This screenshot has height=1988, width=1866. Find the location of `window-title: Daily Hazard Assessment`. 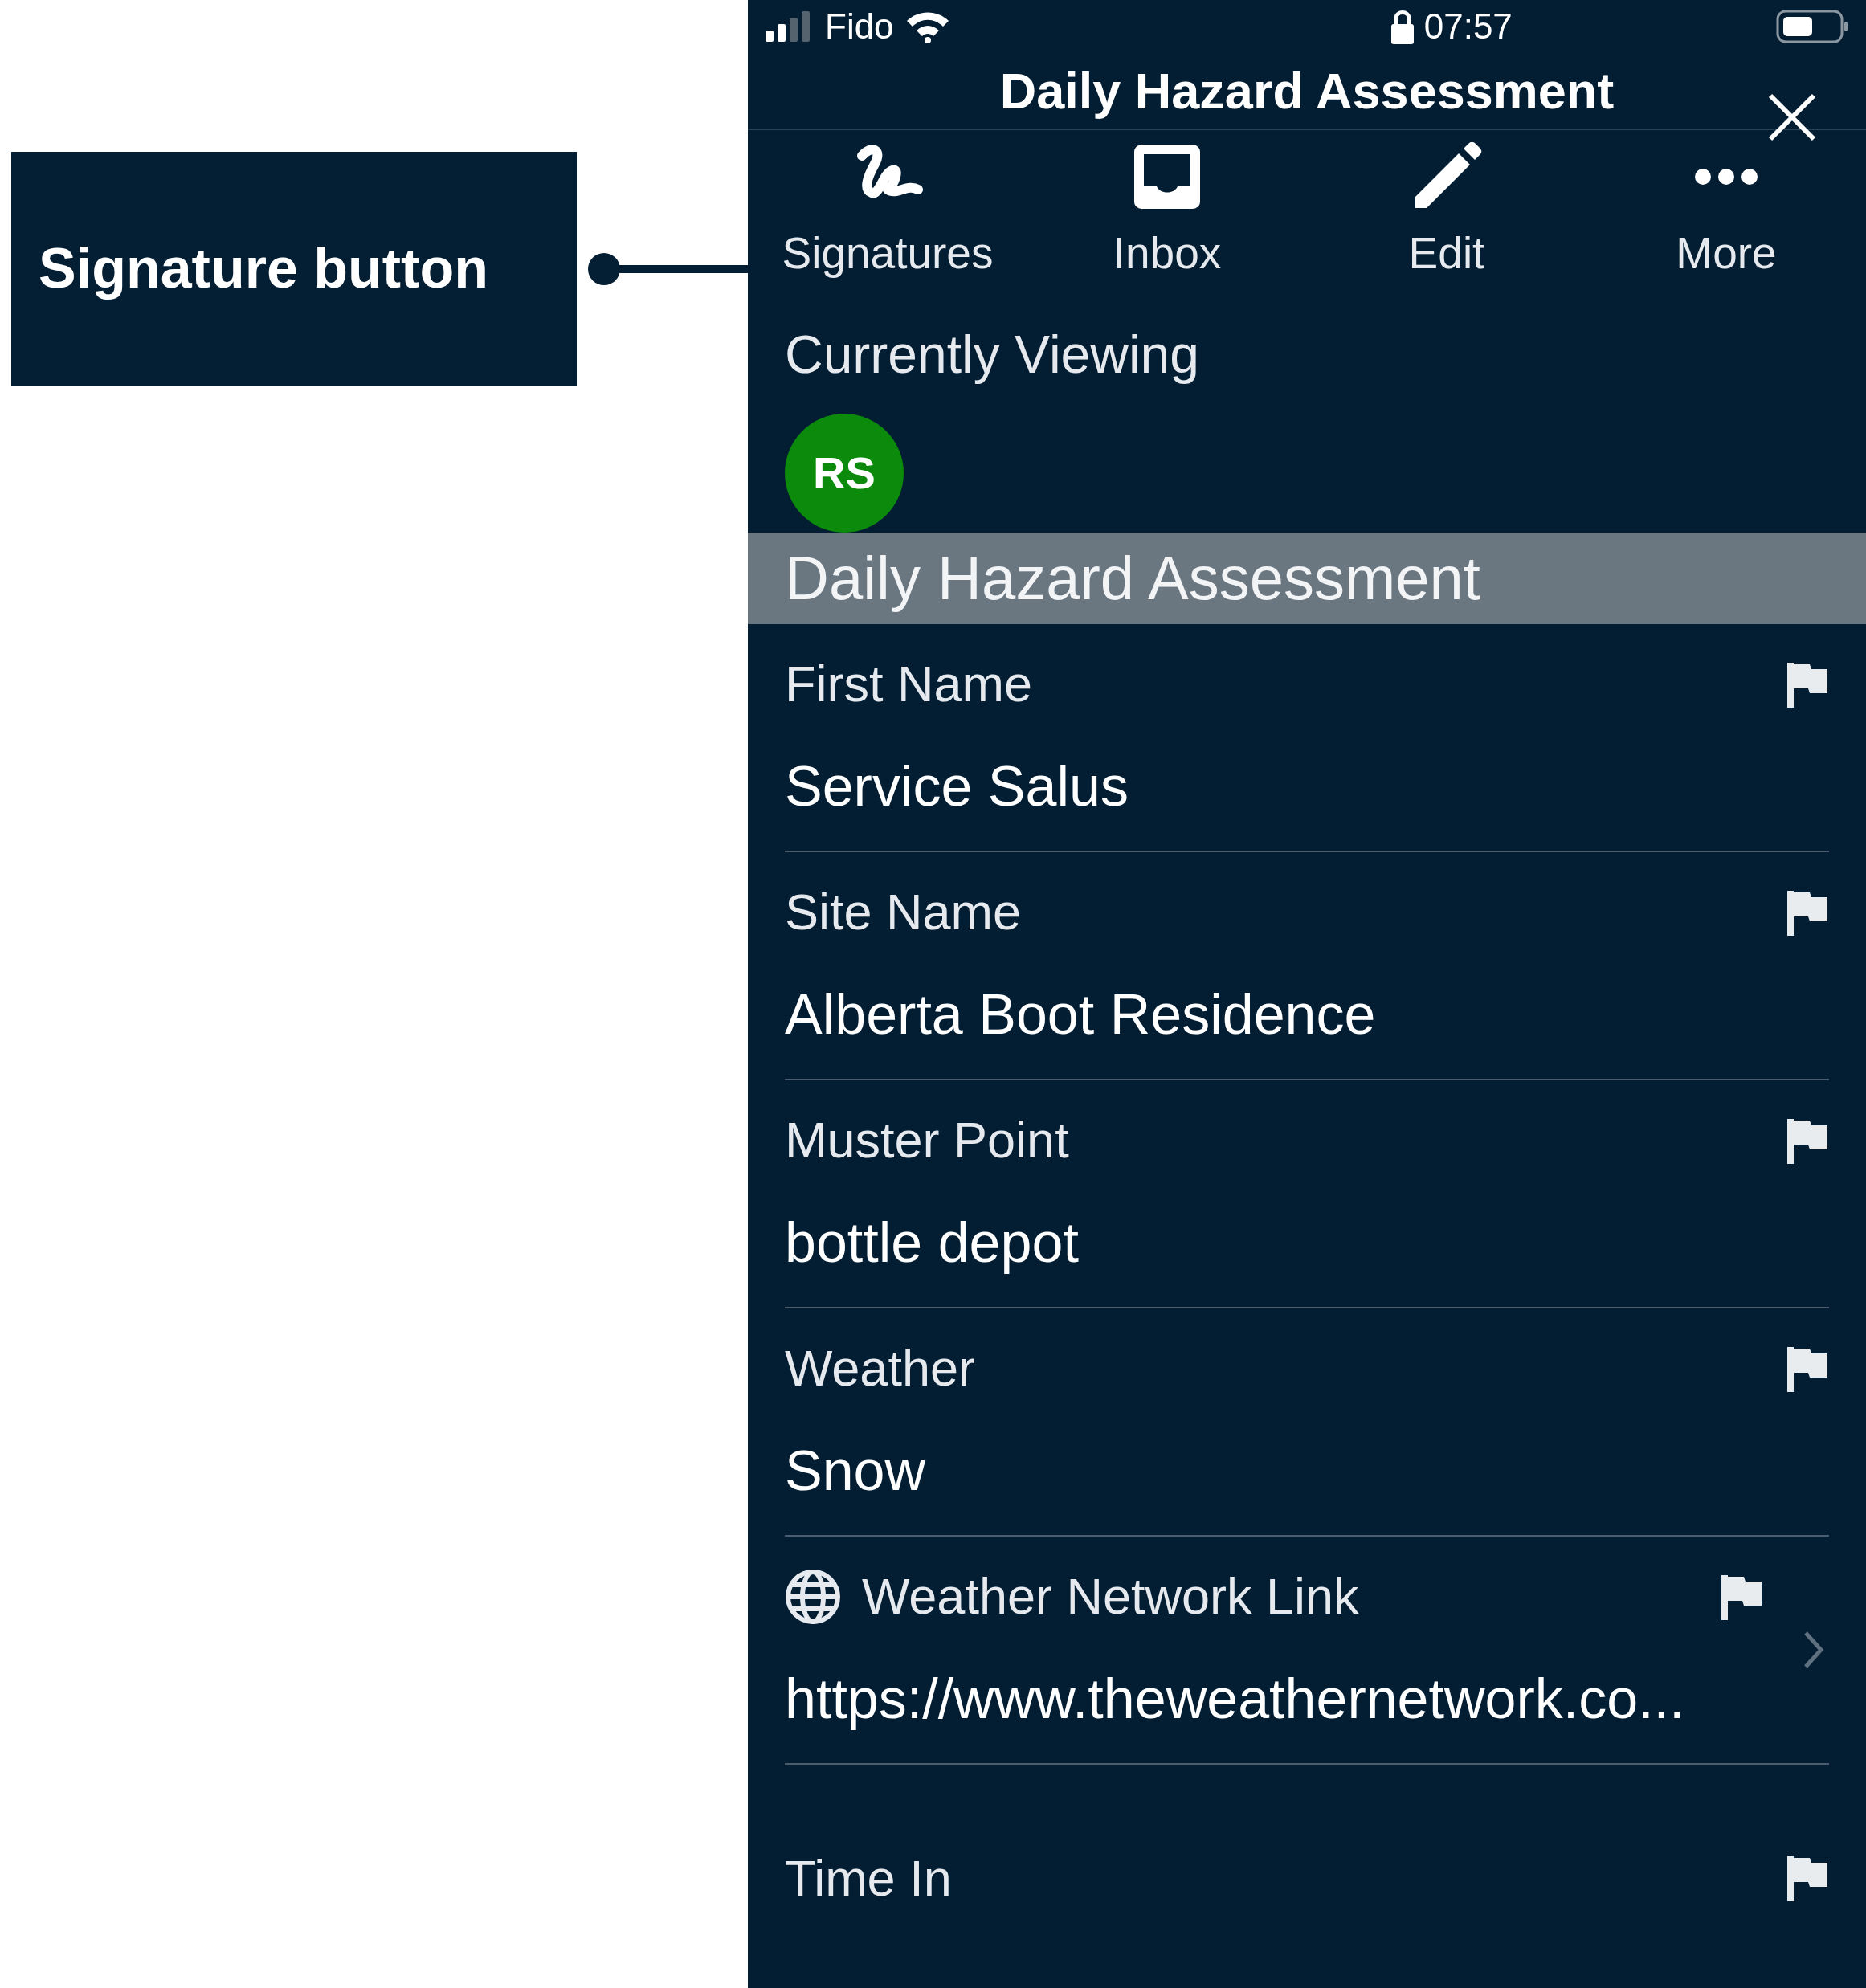

window-title: Daily Hazard Assessment is located at coordinates (1307, 91).